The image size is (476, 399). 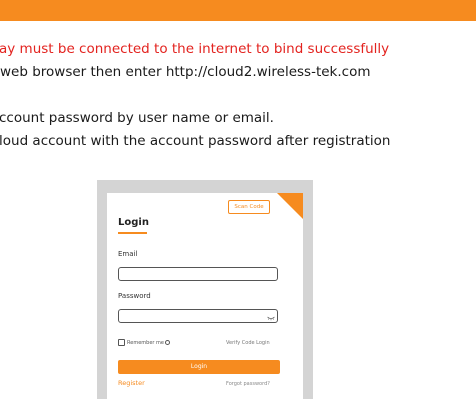 What do you see at coordinates (131, 383) in the screenshot?
I see `register-link: Register` at bounding box center [131, 383].